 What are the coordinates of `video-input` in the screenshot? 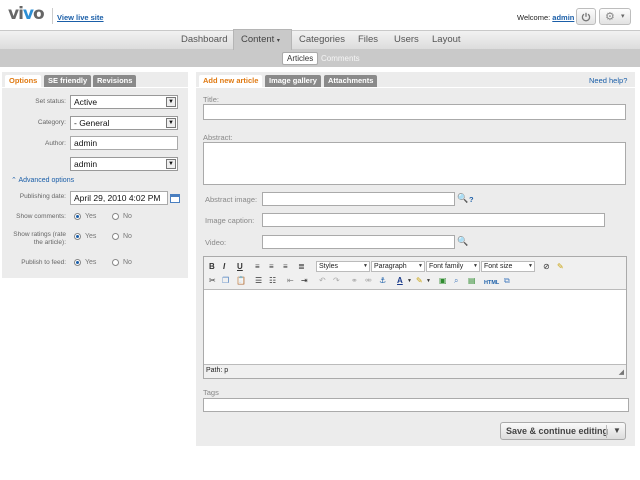 It's located at (358, 242).